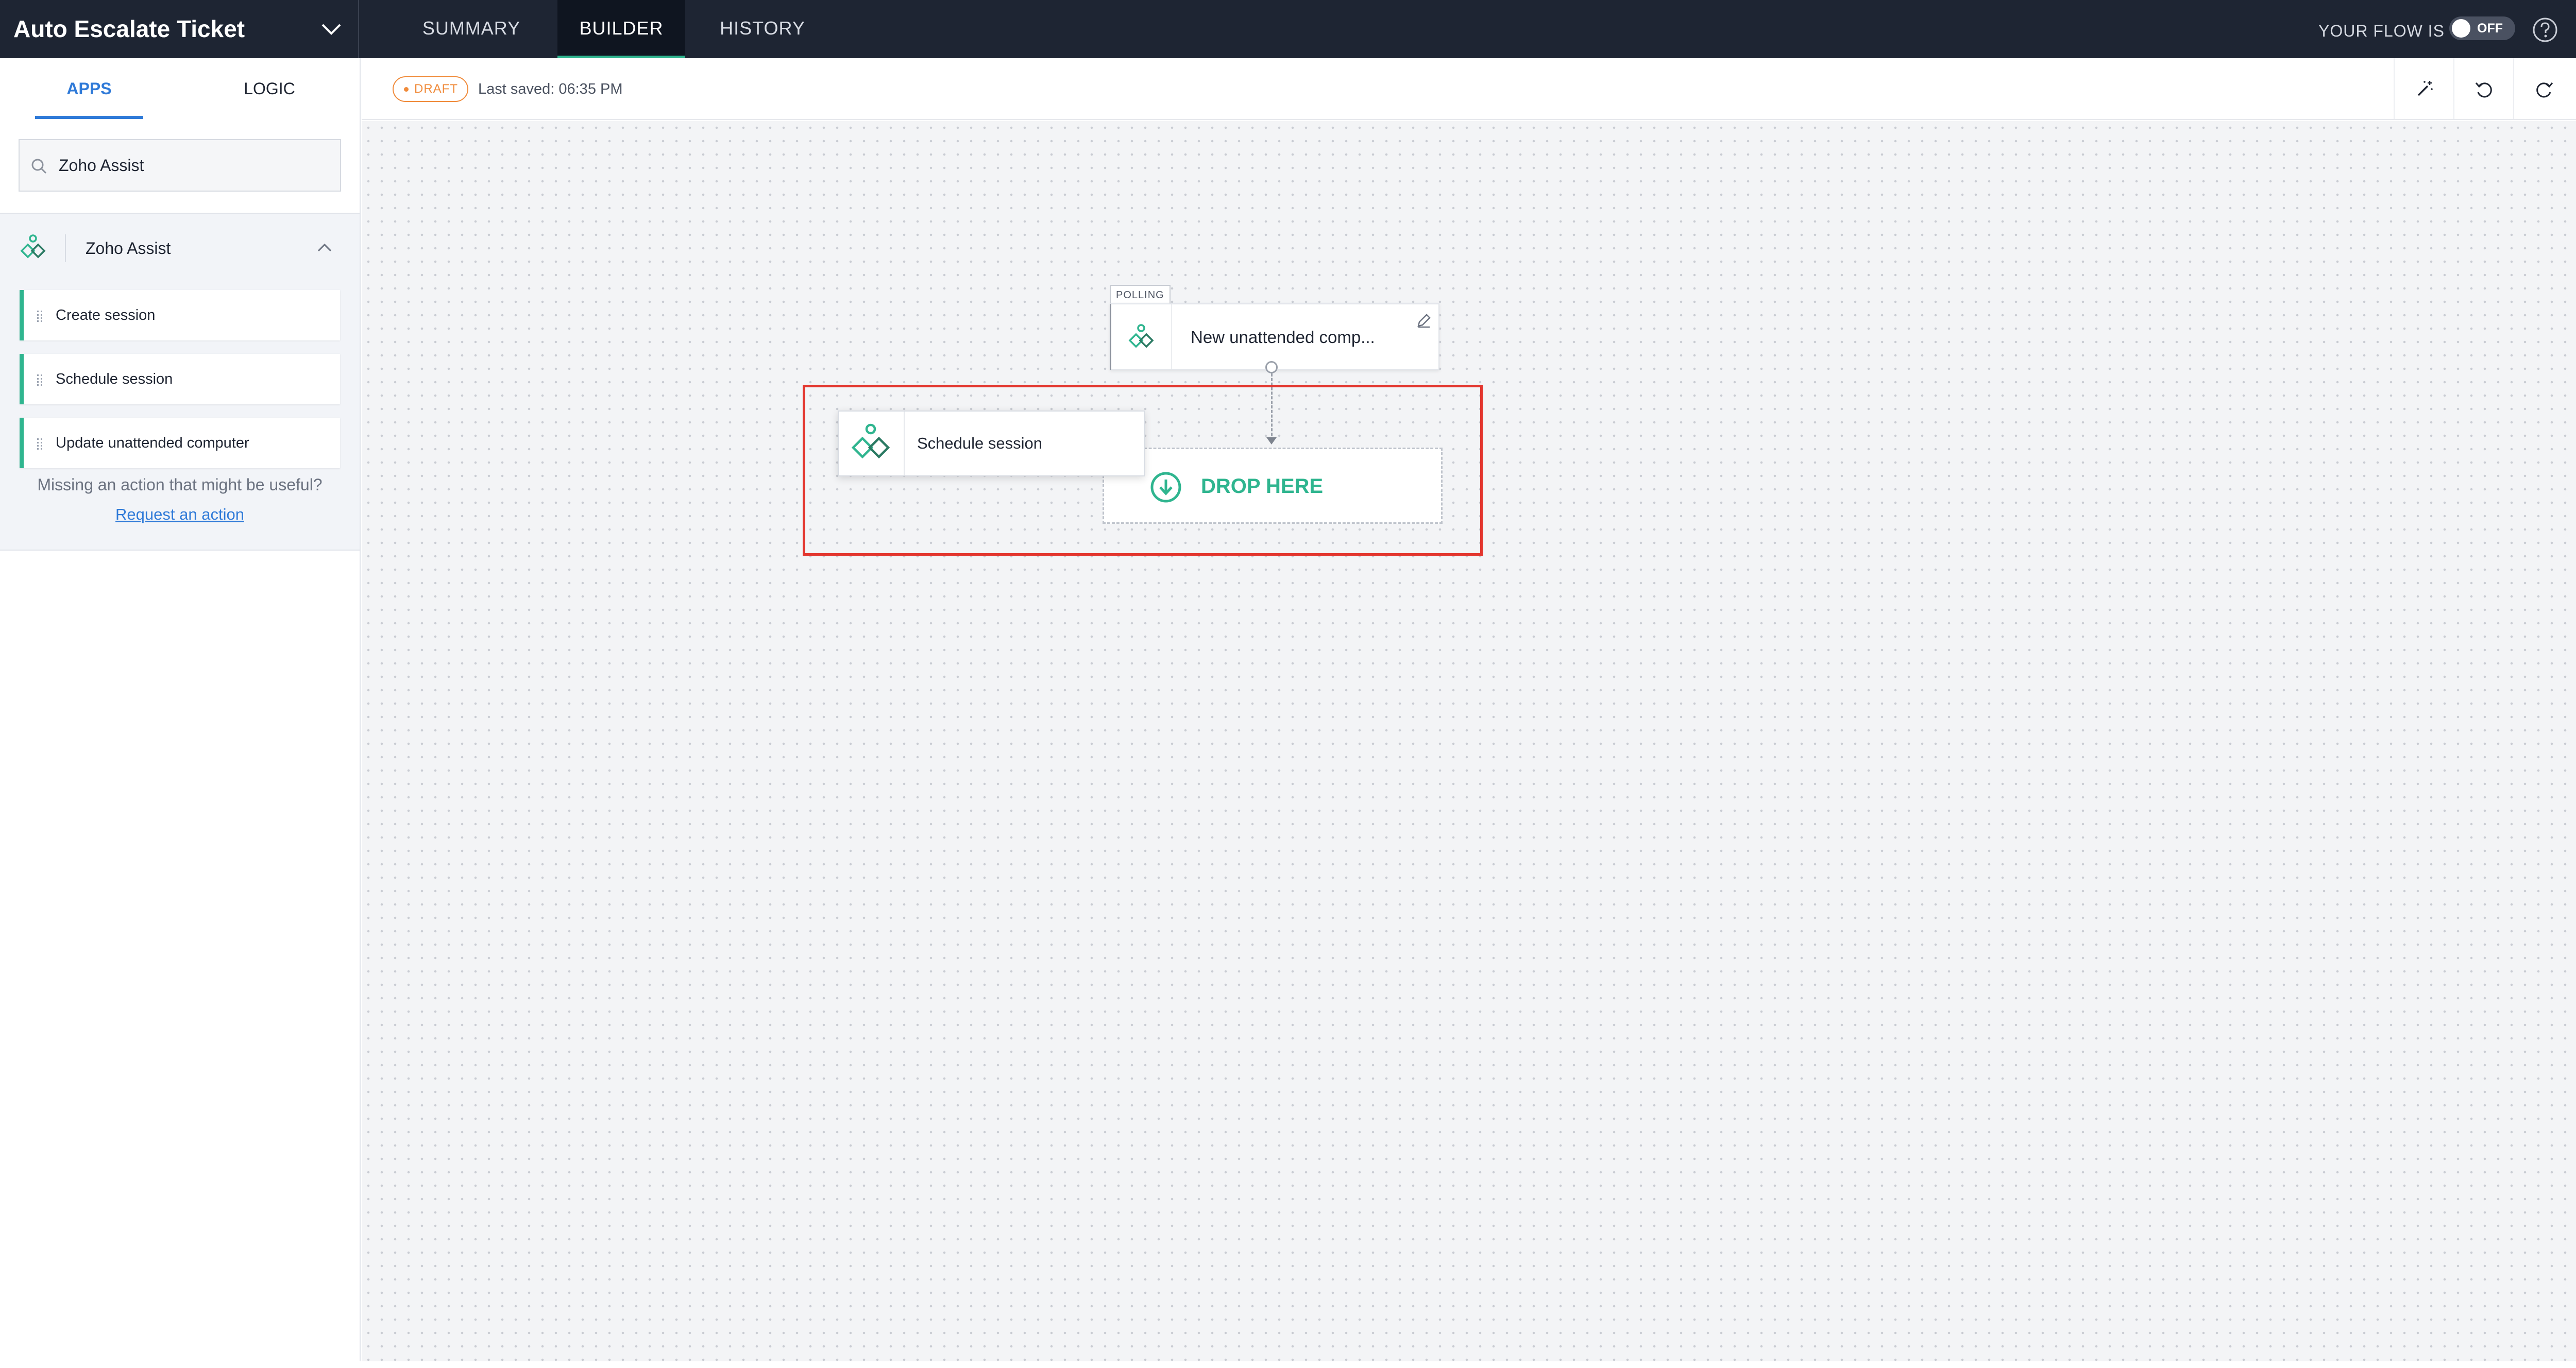 This screenshot has height=1368, width=2576. Describe the element at coordinates (180, 709) in the screenshot. I see `apps-sidebar: APPS LOGIC Zoho Assist Create session` at that location.